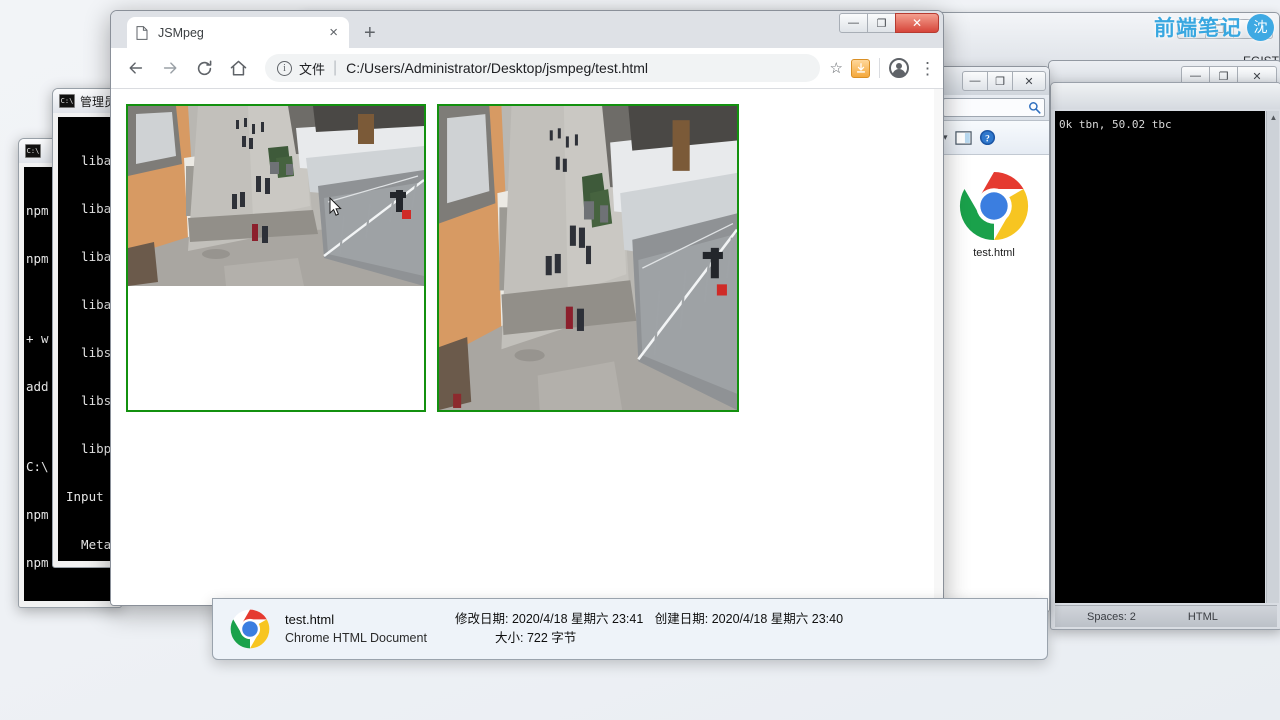 The height and width of the screenshot is (720, 1280). I want to click on status-spaces: Spaces: 2, so click(1111, 617).